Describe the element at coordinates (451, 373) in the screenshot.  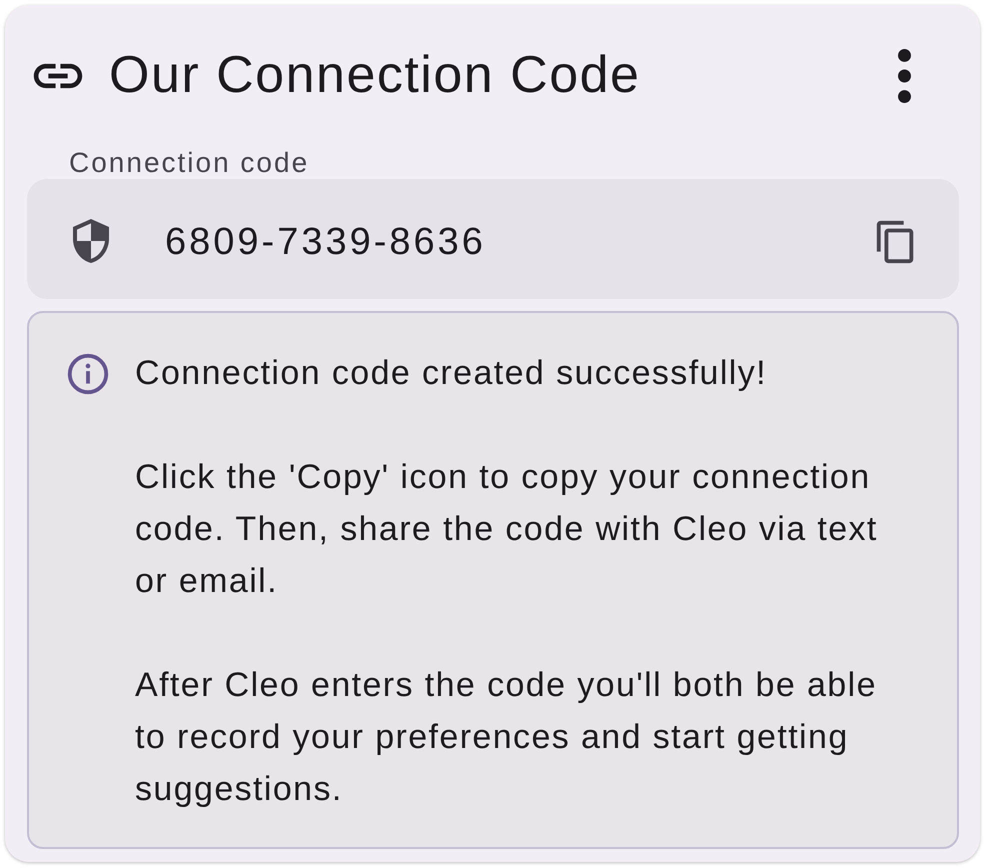
I see `info-text: Connection code created successfully!` at that location.